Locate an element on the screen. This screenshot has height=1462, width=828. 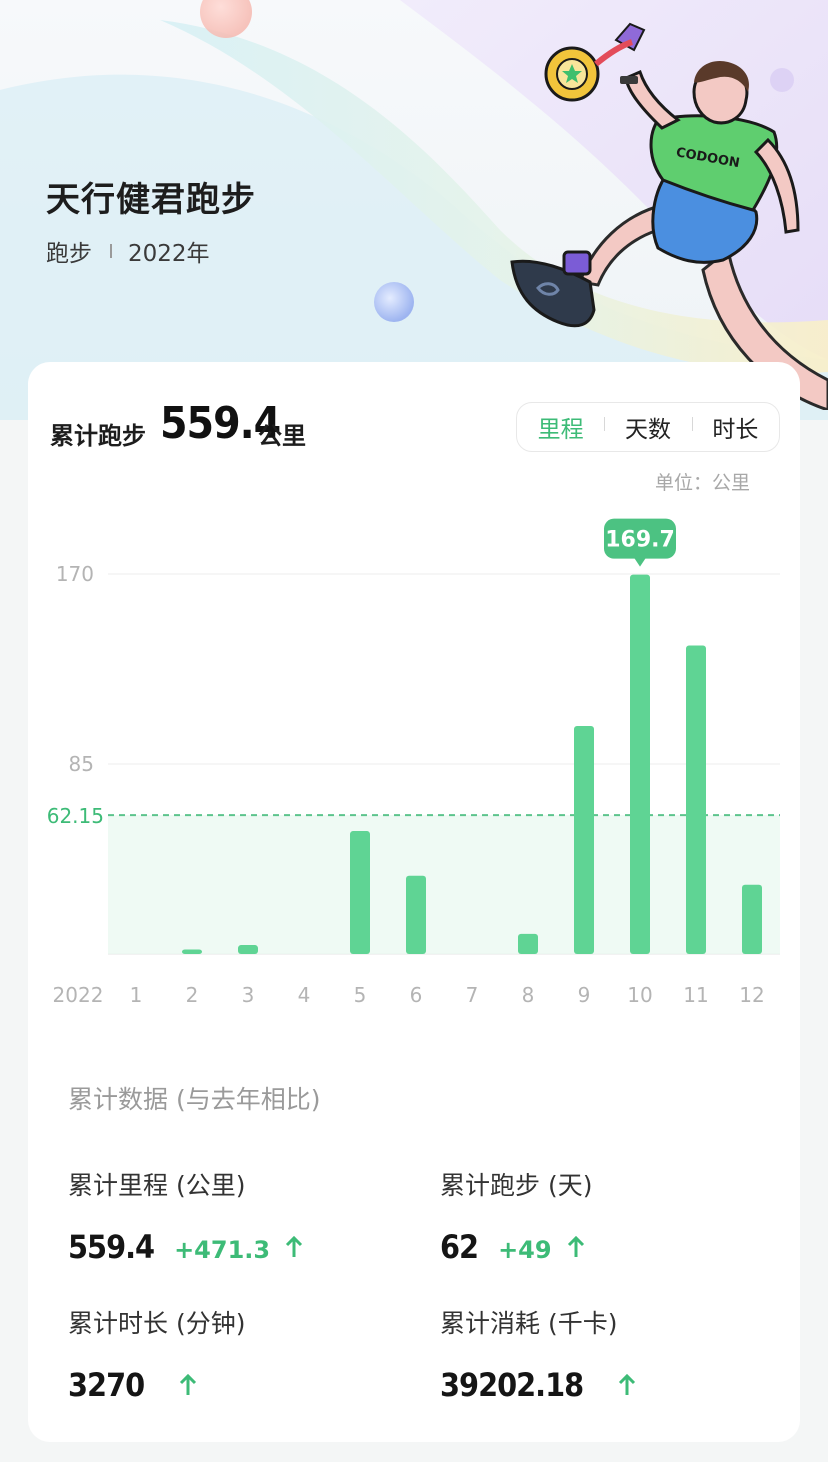
x-tick-label: 7 is located at coordinates (472, 995).